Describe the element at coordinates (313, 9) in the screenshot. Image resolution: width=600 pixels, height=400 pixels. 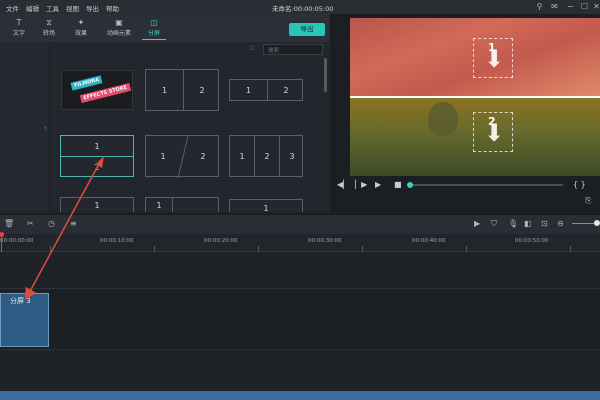
I see `project-duration: 00:00:05:00` at that location.